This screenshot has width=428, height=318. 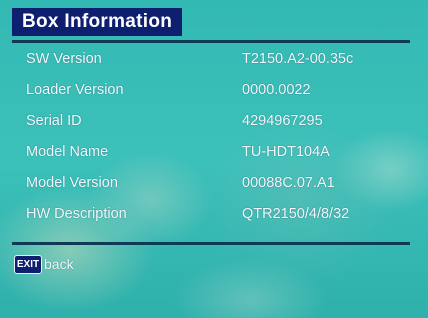 What do you see at coordinates (64, 59) in the screenshot?
I see `row-label: SW Version` at bounding box center [64, 59].